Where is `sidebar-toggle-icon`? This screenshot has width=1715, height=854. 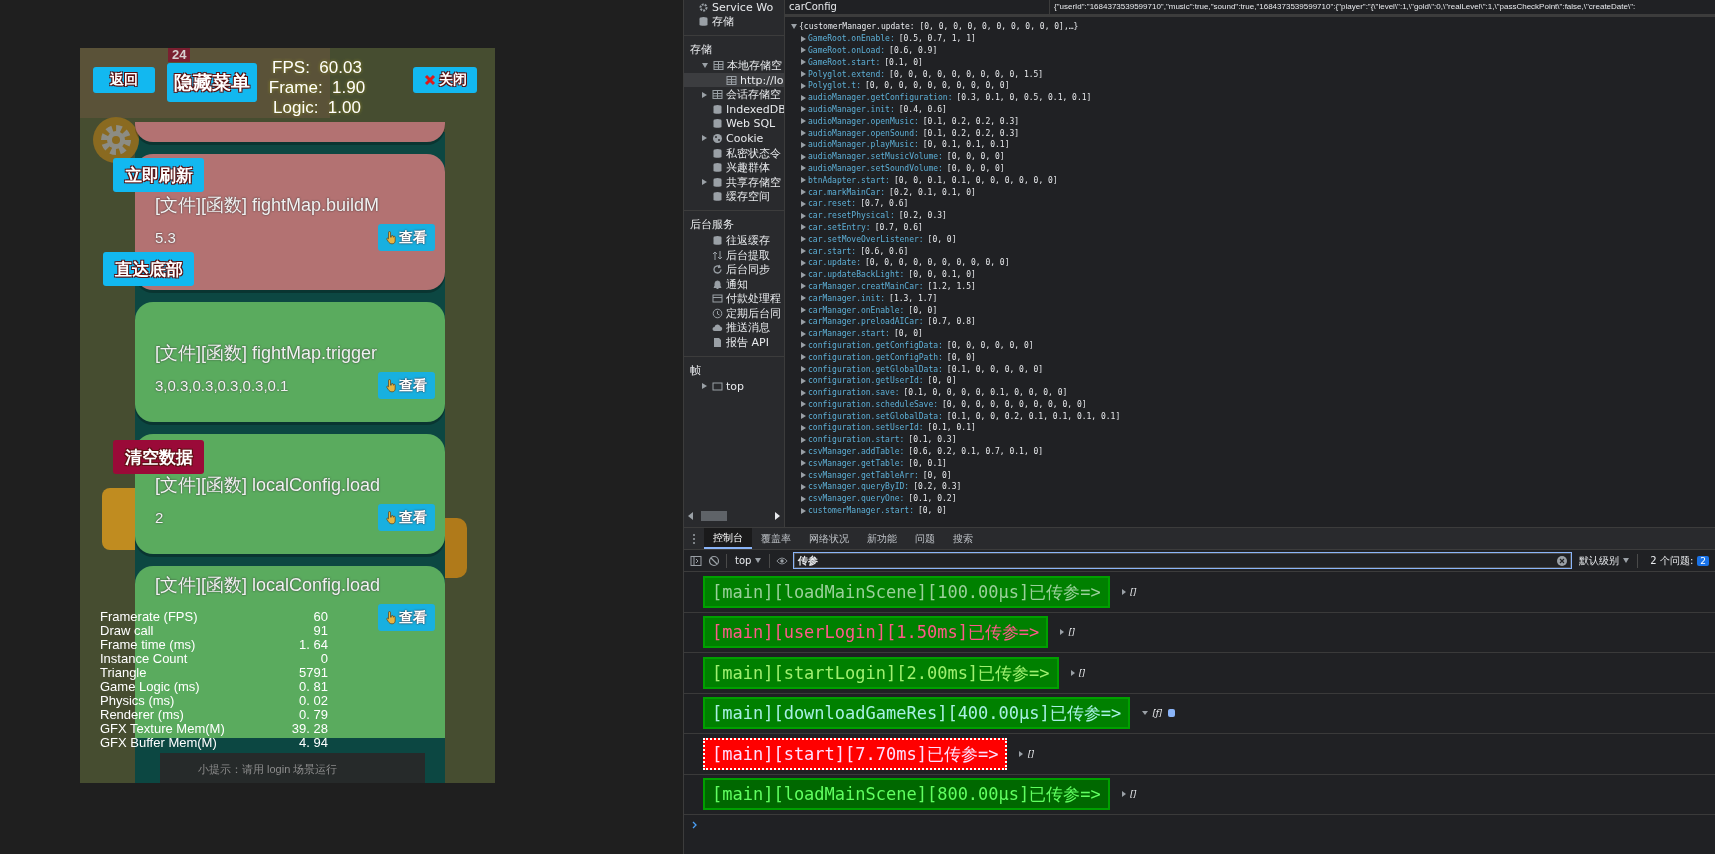
sidebar-toggle-icon is located at coordinates (696, 560).